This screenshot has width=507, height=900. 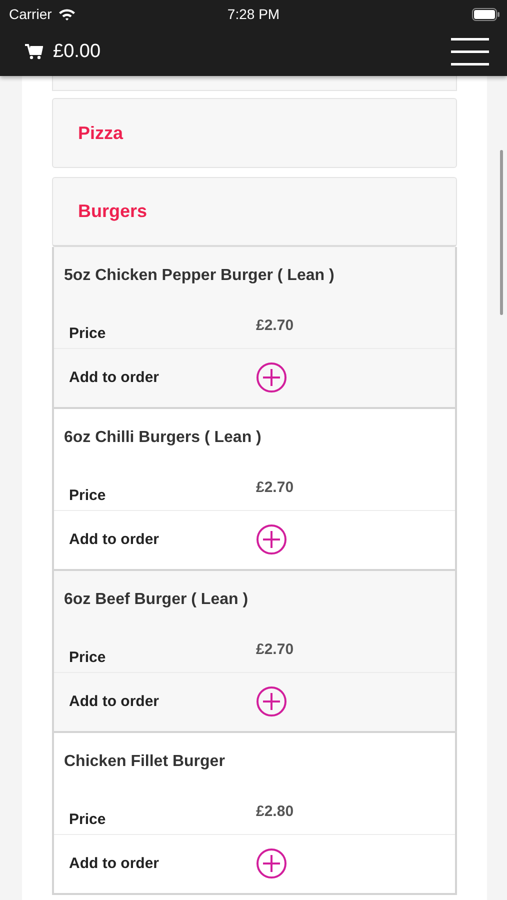 I want to click on item-name: 6oz Beef Burger ( Lean ), so click(x=156, y=600).